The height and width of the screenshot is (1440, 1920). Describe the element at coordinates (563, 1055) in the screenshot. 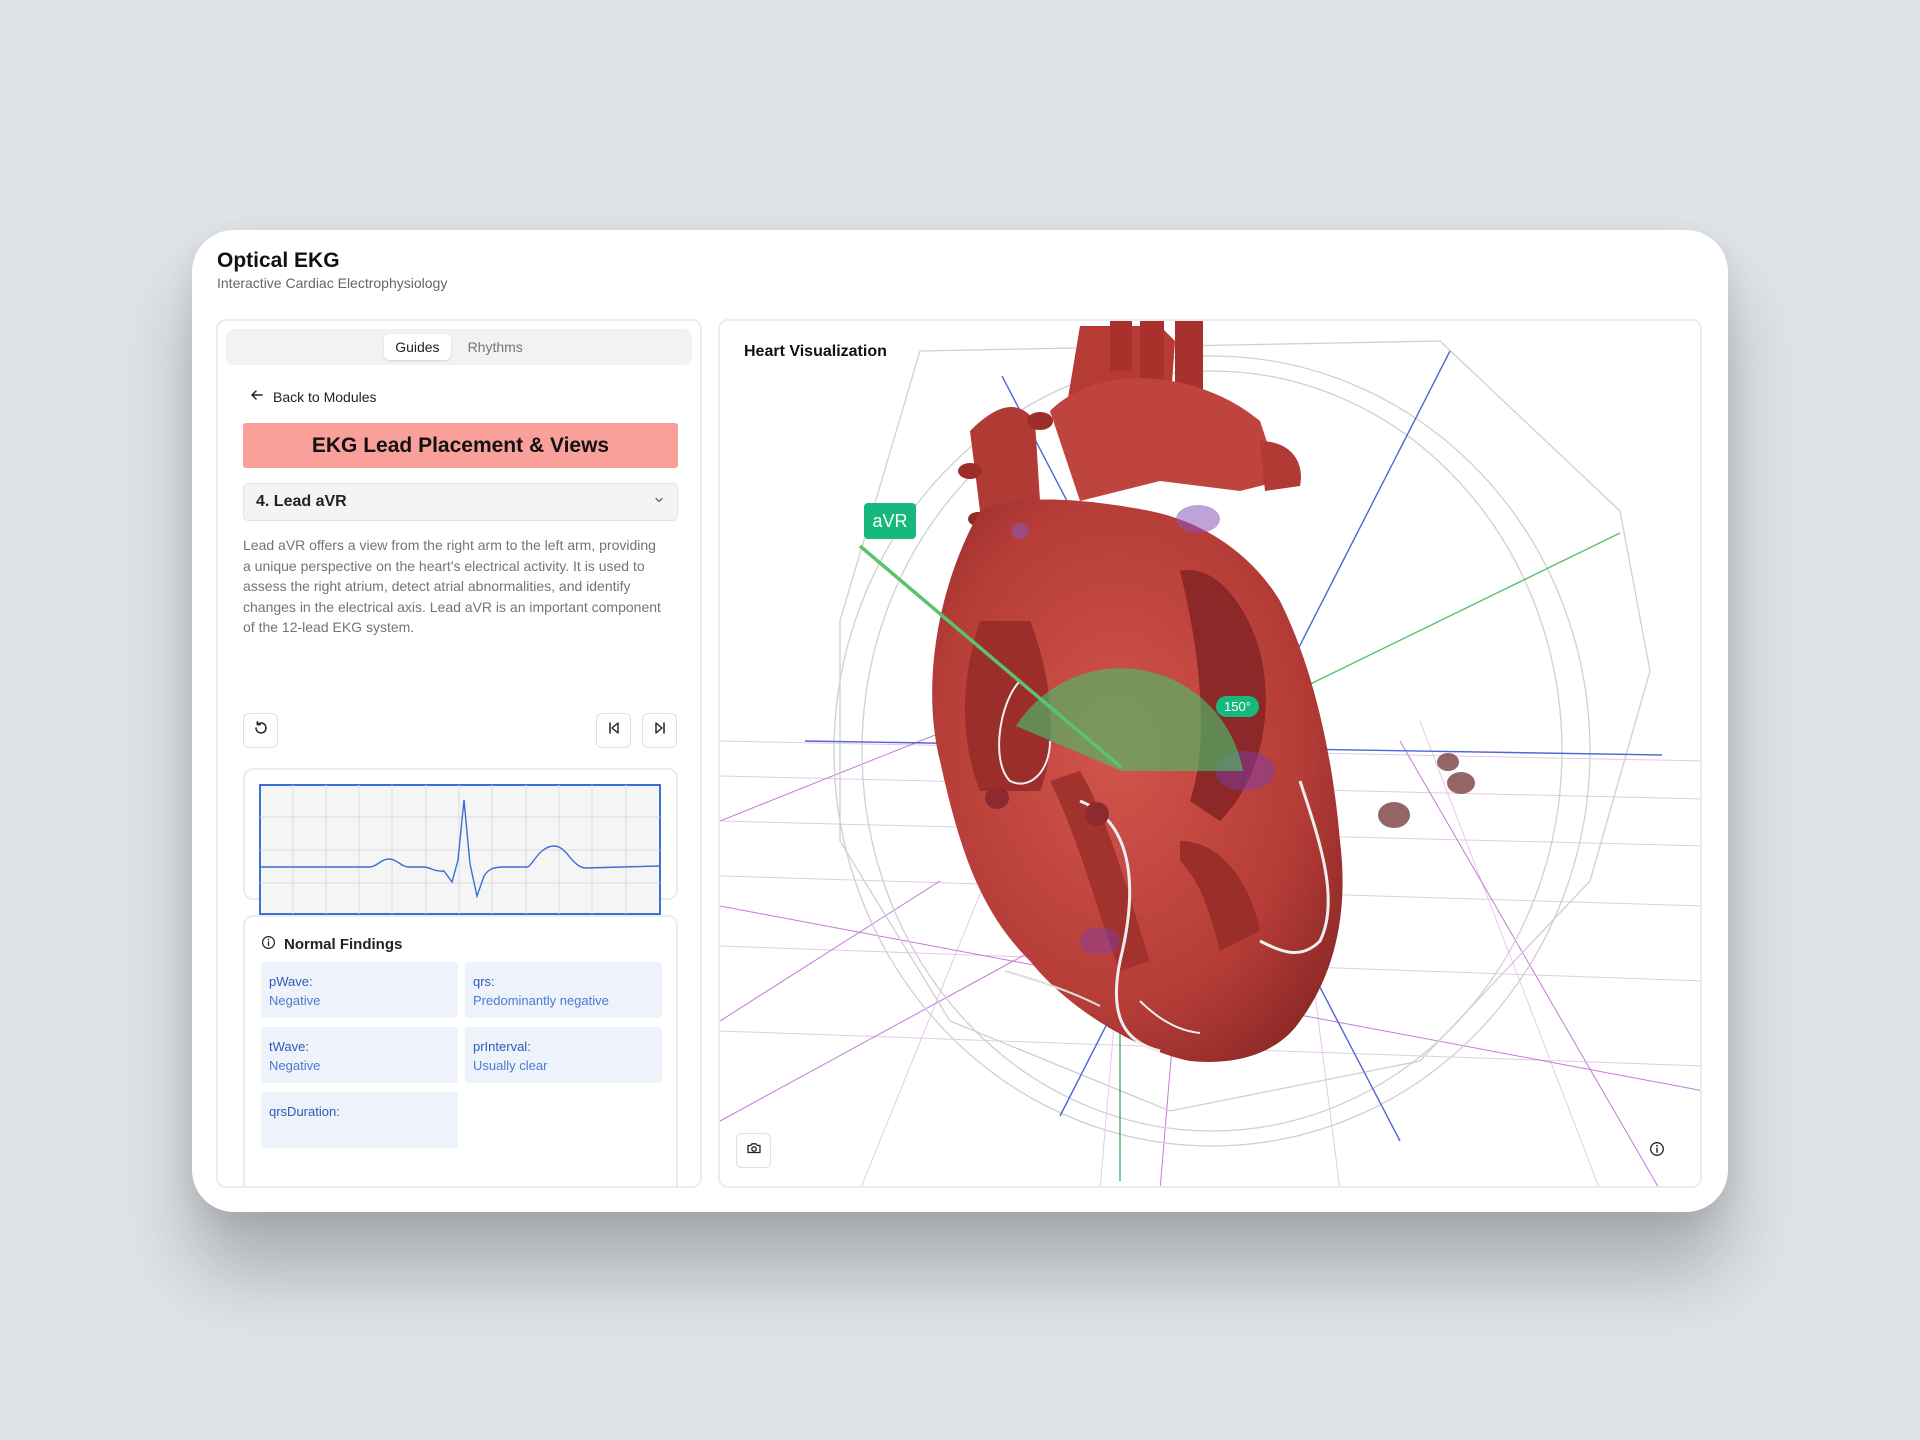

I see `finding-printerval: prInterval: Usually clear` at that location.